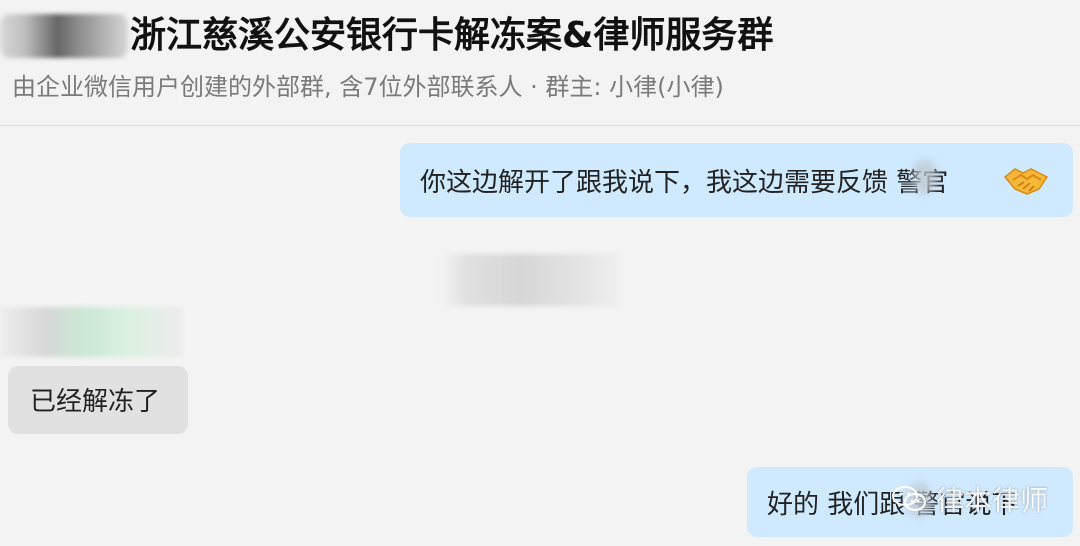 This screenshot has width=1080, height=546. I want to click on handshake-icon, so click(1026, 181).